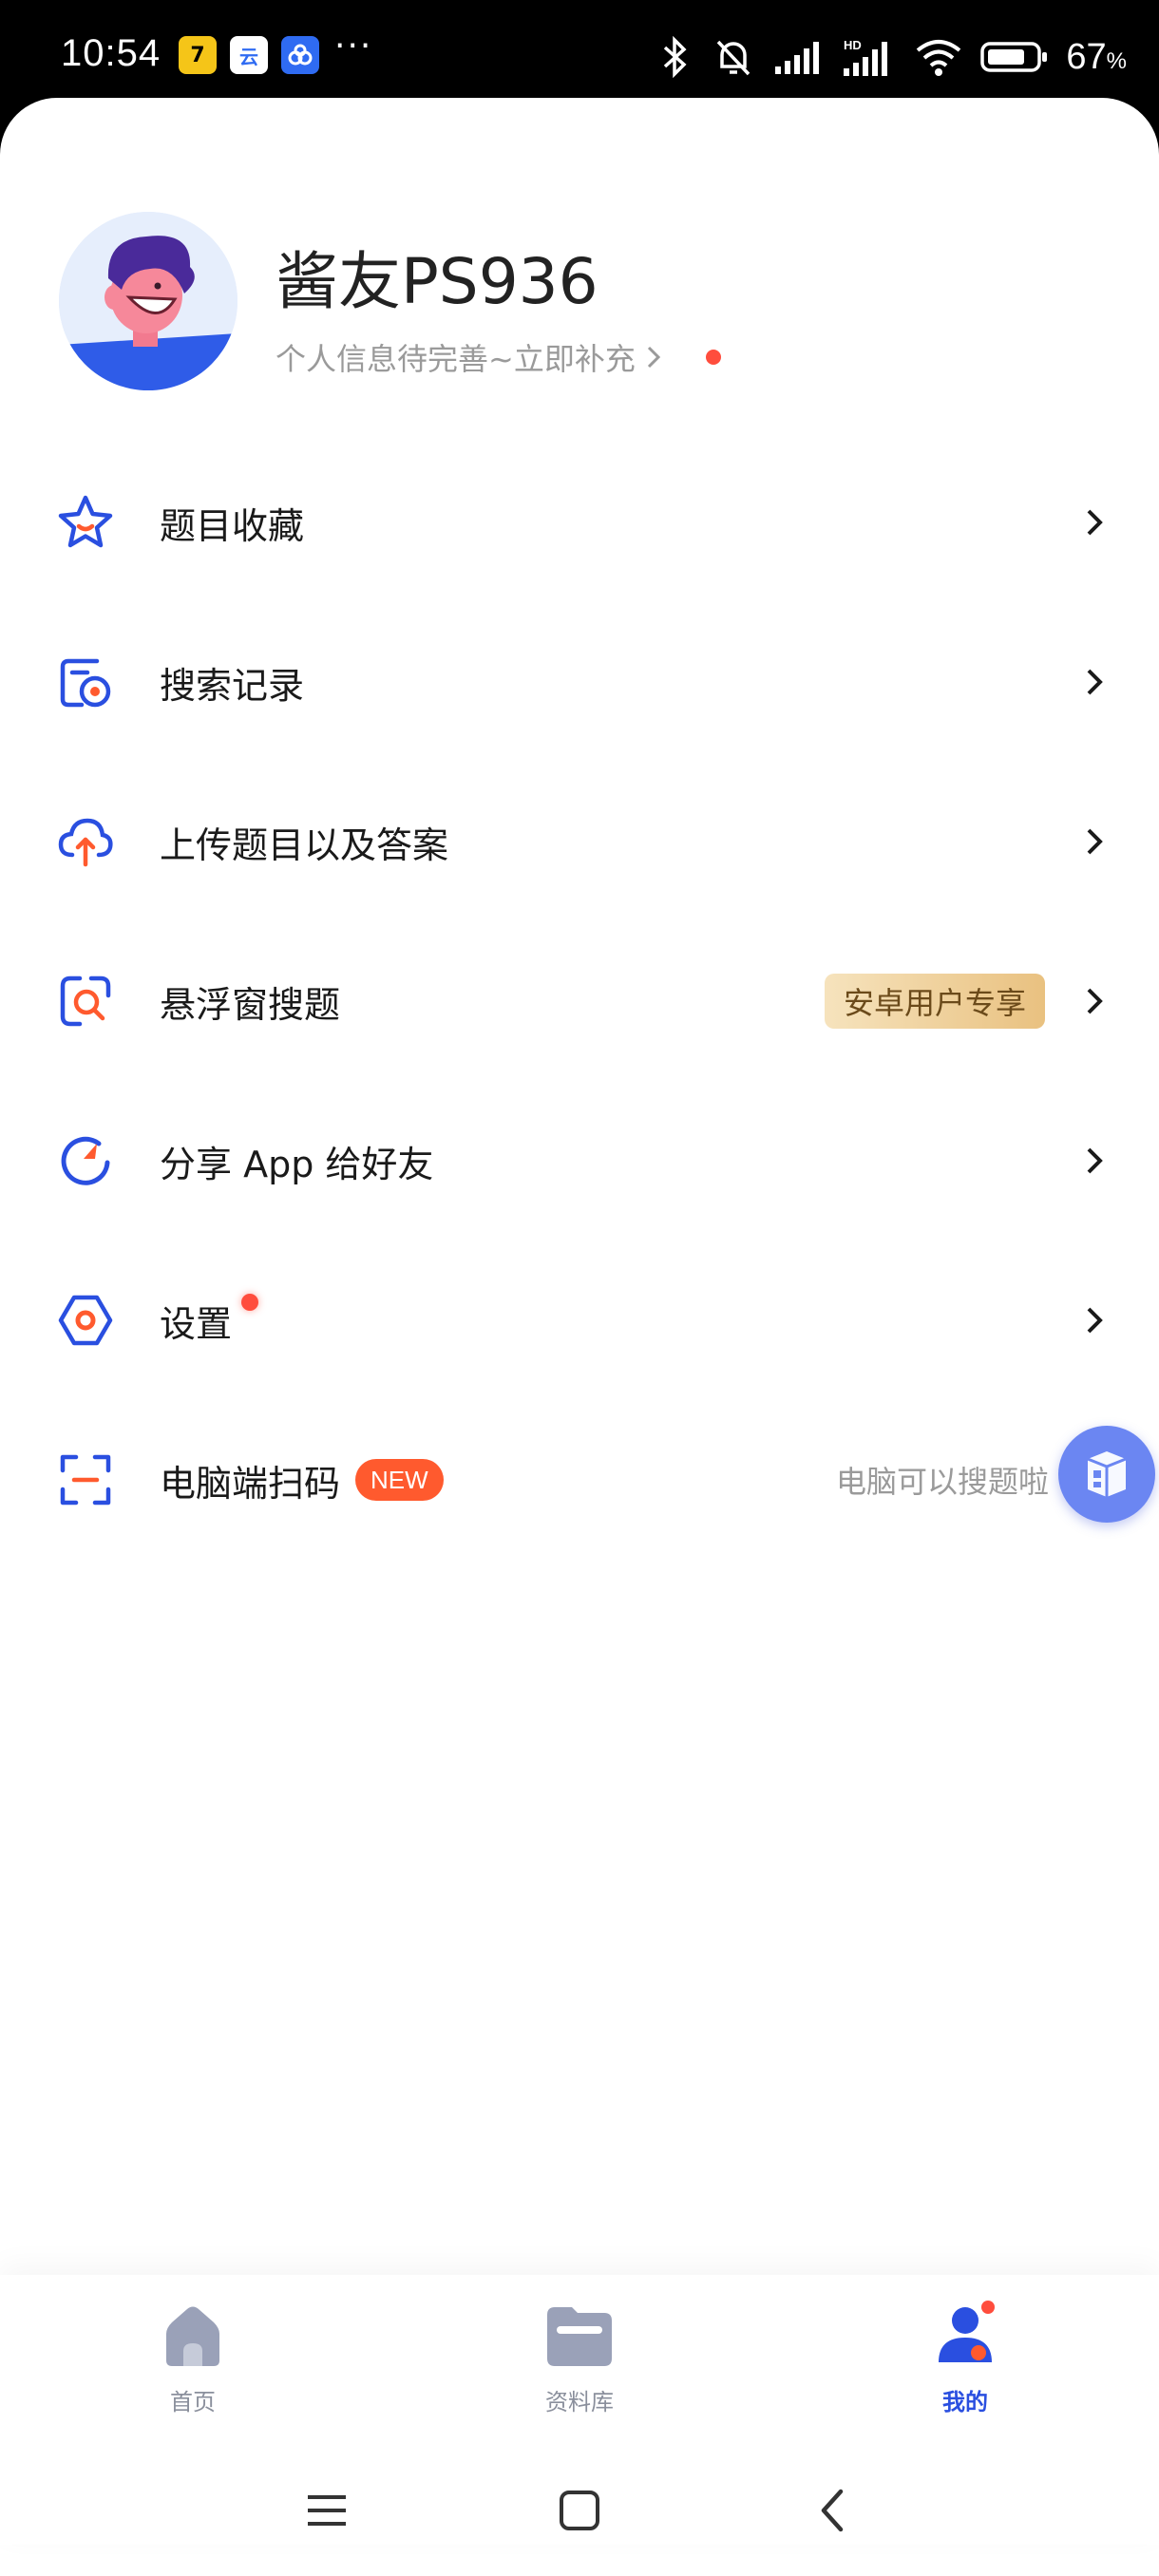  I want to click on menu-item-settings: 设置, so click(579, 1320).